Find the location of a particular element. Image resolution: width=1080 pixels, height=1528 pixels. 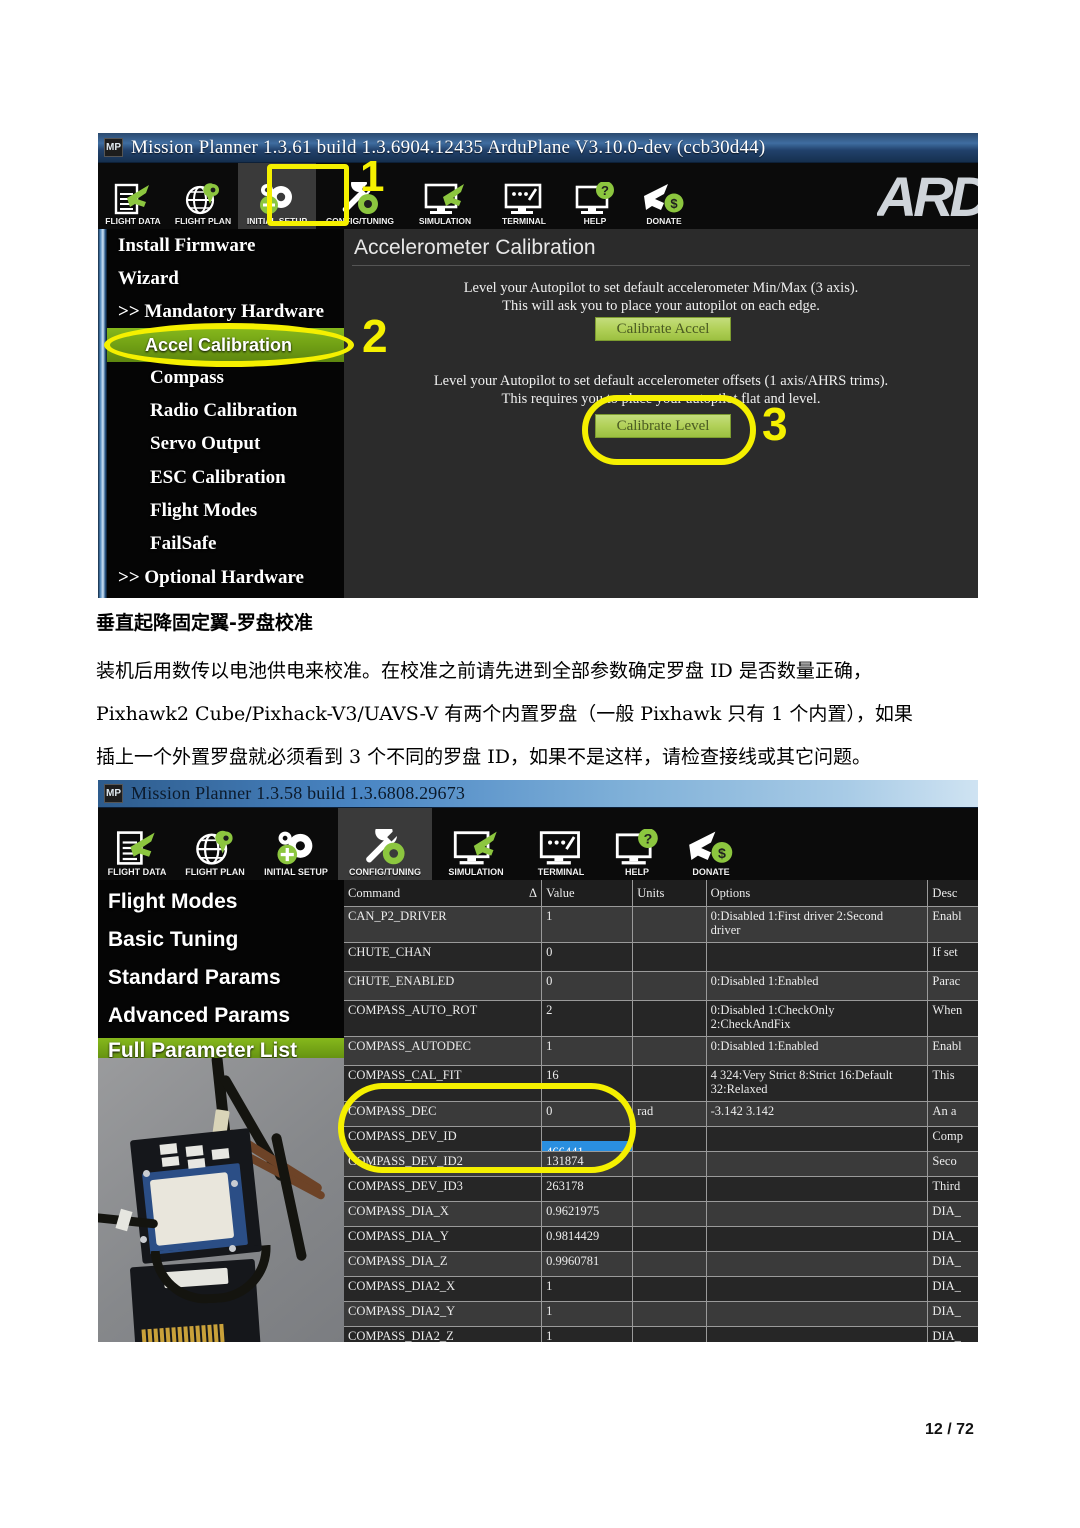

sidebar2-item-flight-modes: Flight Modes is located at coordinates (173, 902).